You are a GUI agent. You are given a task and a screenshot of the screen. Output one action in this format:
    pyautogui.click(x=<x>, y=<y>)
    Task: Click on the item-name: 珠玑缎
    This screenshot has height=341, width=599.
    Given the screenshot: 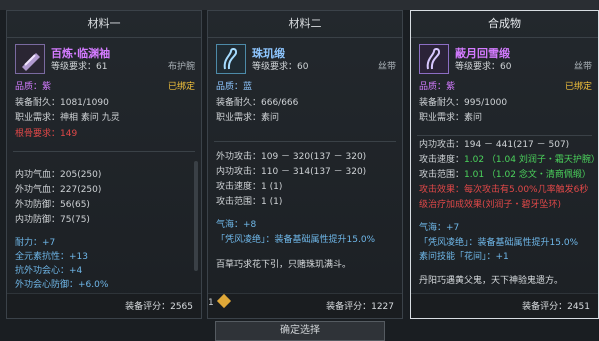 What is the action you would take?
    pyautogui.click(x=268, y=53)
    